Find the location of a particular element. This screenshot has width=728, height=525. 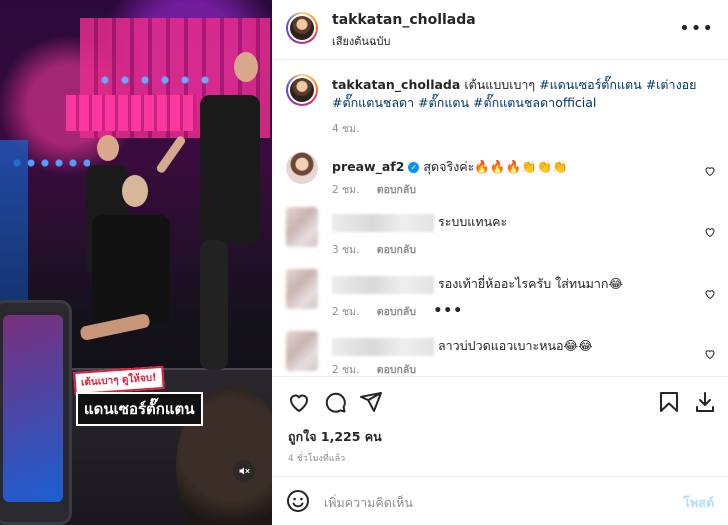

caption-avatar is located at coordinates (302, 90).